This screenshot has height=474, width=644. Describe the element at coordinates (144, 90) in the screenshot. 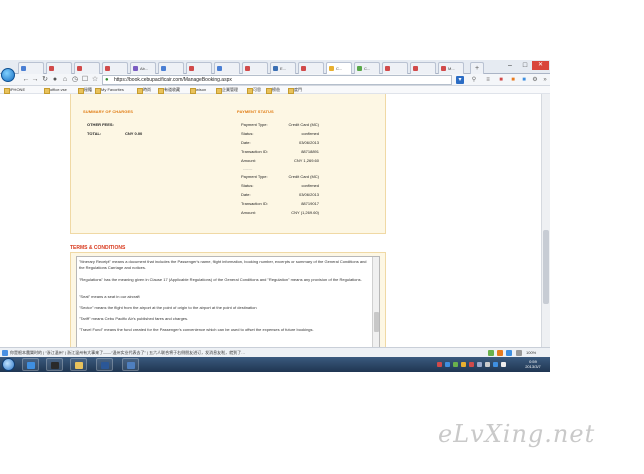

I see `bookmark-item: 時尚` at that location.